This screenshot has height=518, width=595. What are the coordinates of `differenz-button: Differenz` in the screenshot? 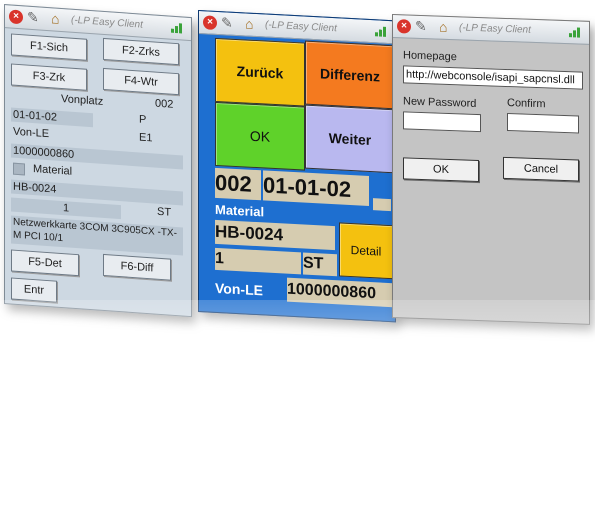 It's located at (350, 75).